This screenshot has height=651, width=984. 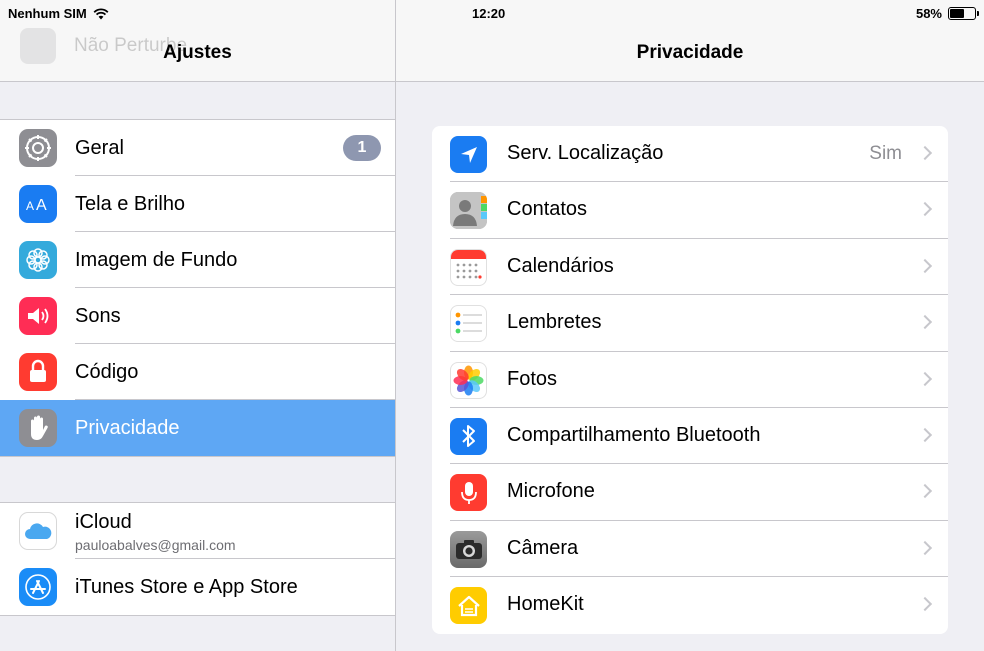 What do you see at coordinates (885, 153) in the screenshot?
I see `location-status-value: Sim` at bounding box center [885, 153].